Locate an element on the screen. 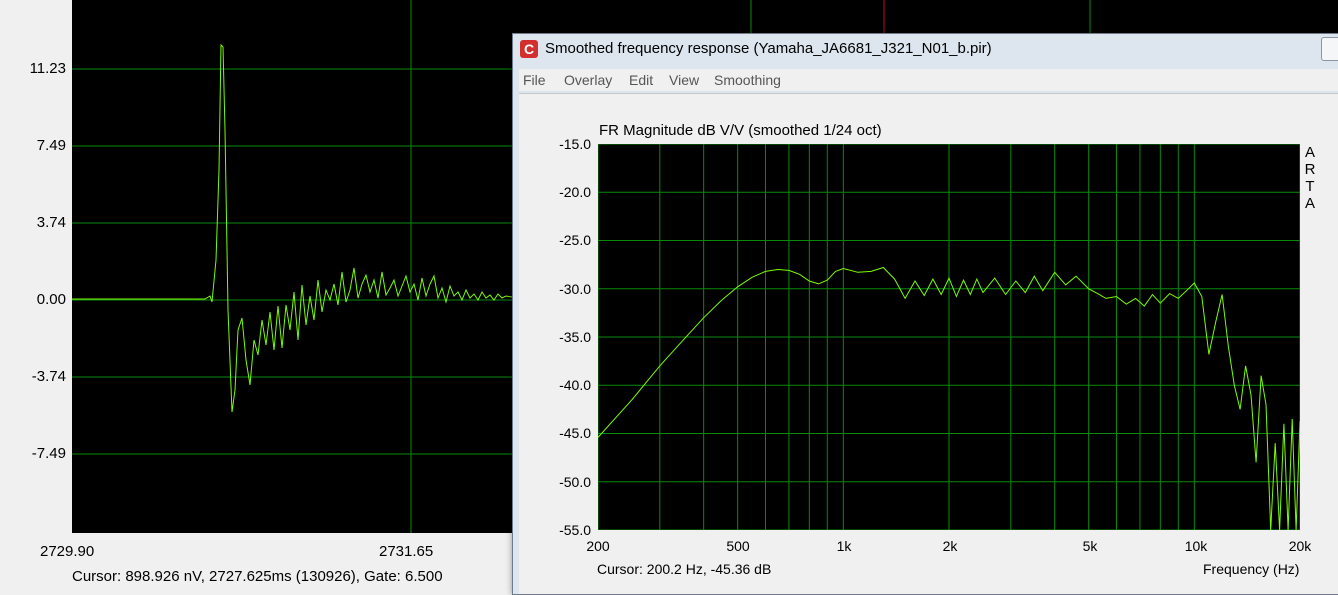 This screenshot has height=595, width=1338. x-tick-label: 500 is located at coordinates (738, 546).